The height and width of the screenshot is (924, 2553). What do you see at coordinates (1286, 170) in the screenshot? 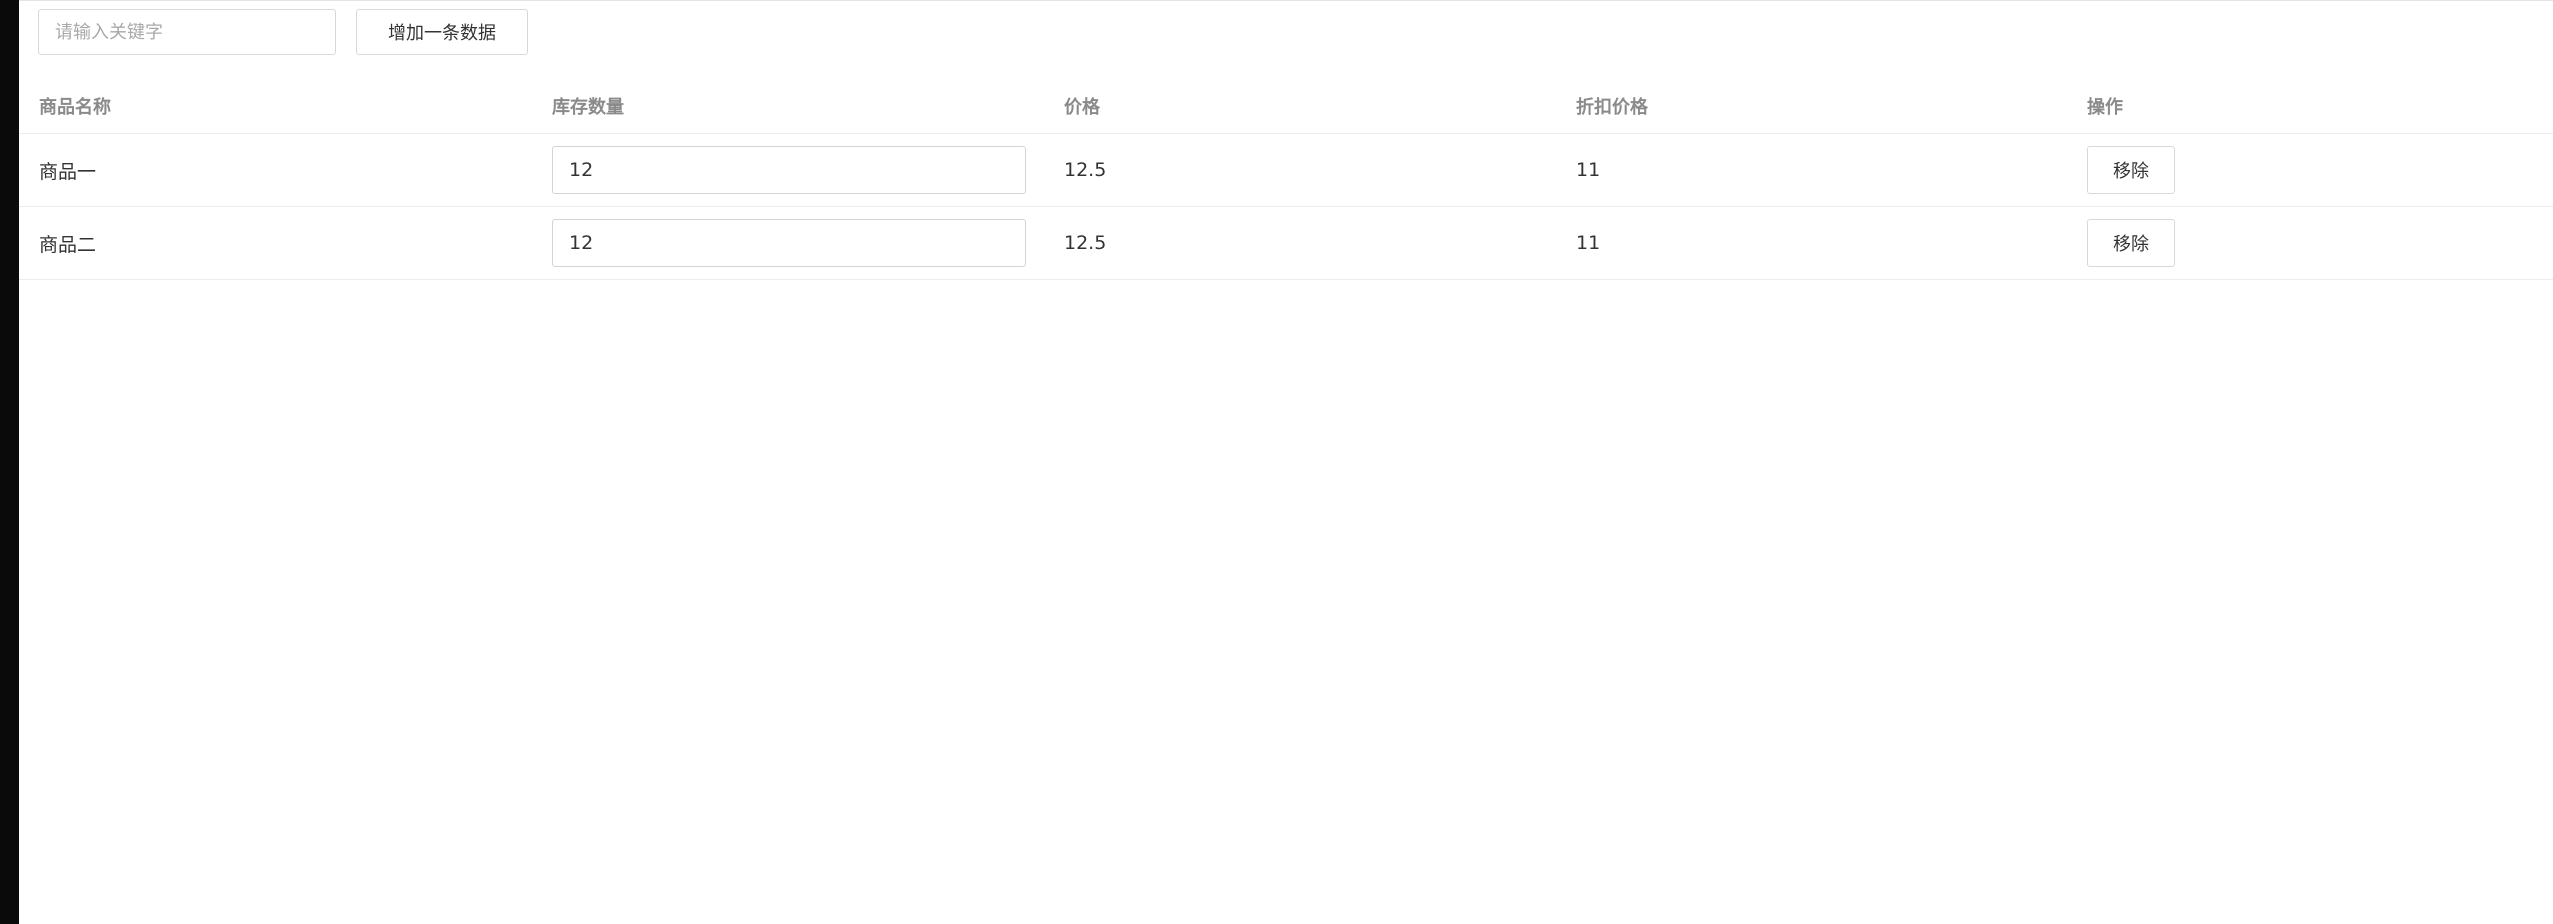
I see `table-row: 商品一 12.5 11 移除` at bounding box center [1286, 170].